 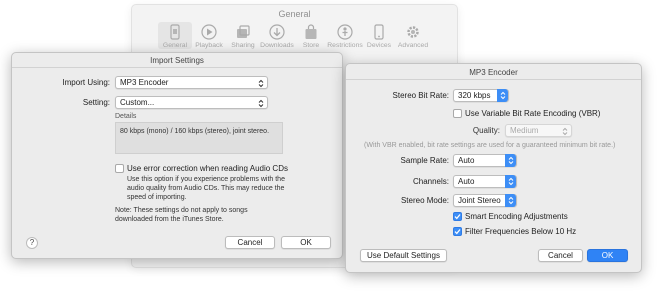 I want to click on channels-popup: Auto, so click(x=485, y=181).